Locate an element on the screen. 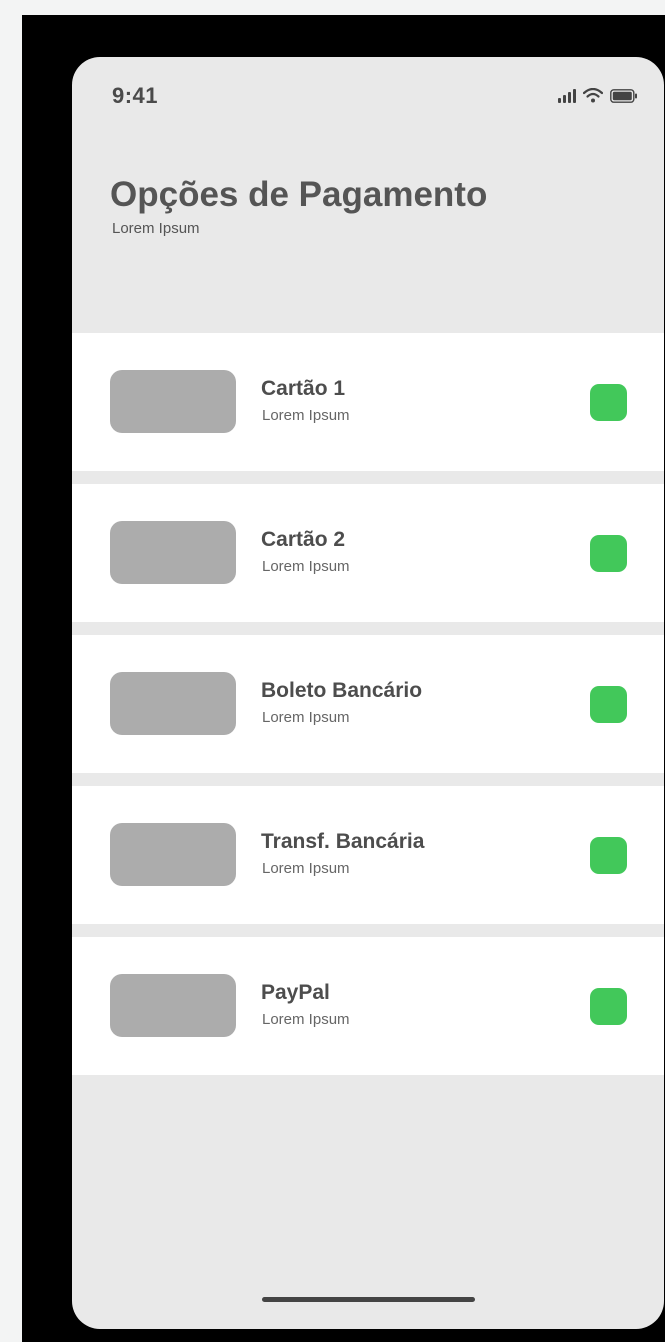 The width and height of the screenshot is (665, 1342). option-name: Cartão 2 is located at coordinates (303, 539).